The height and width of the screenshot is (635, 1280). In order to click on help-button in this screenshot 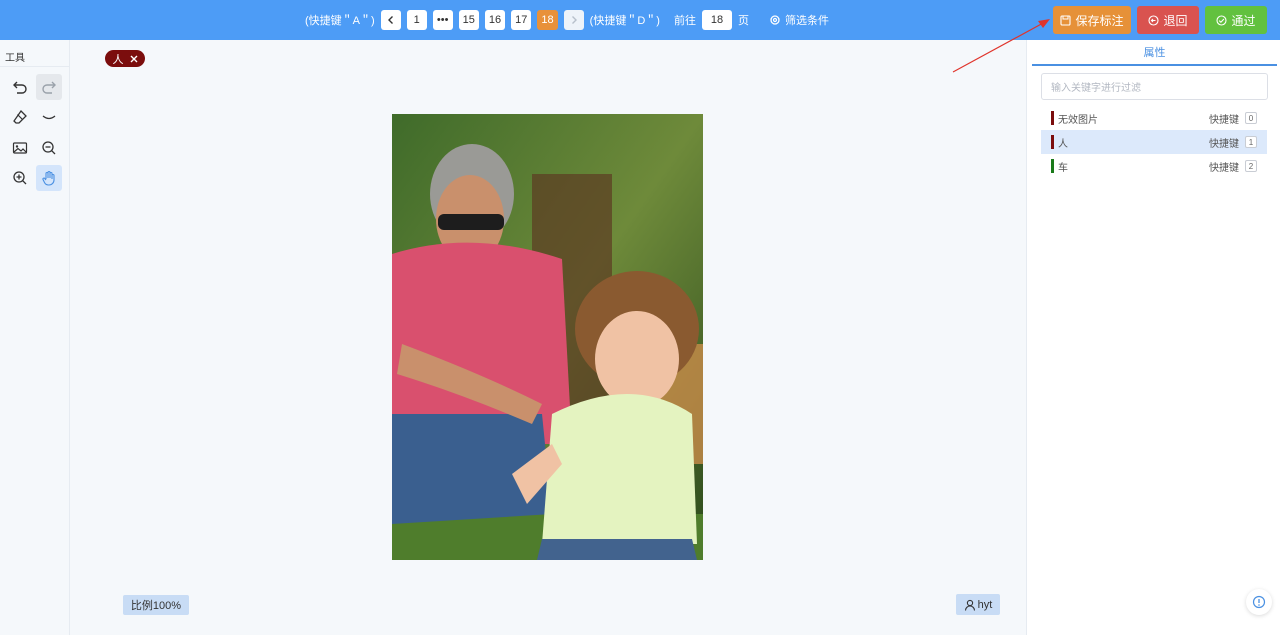, I will do `click(1259, 602)`.